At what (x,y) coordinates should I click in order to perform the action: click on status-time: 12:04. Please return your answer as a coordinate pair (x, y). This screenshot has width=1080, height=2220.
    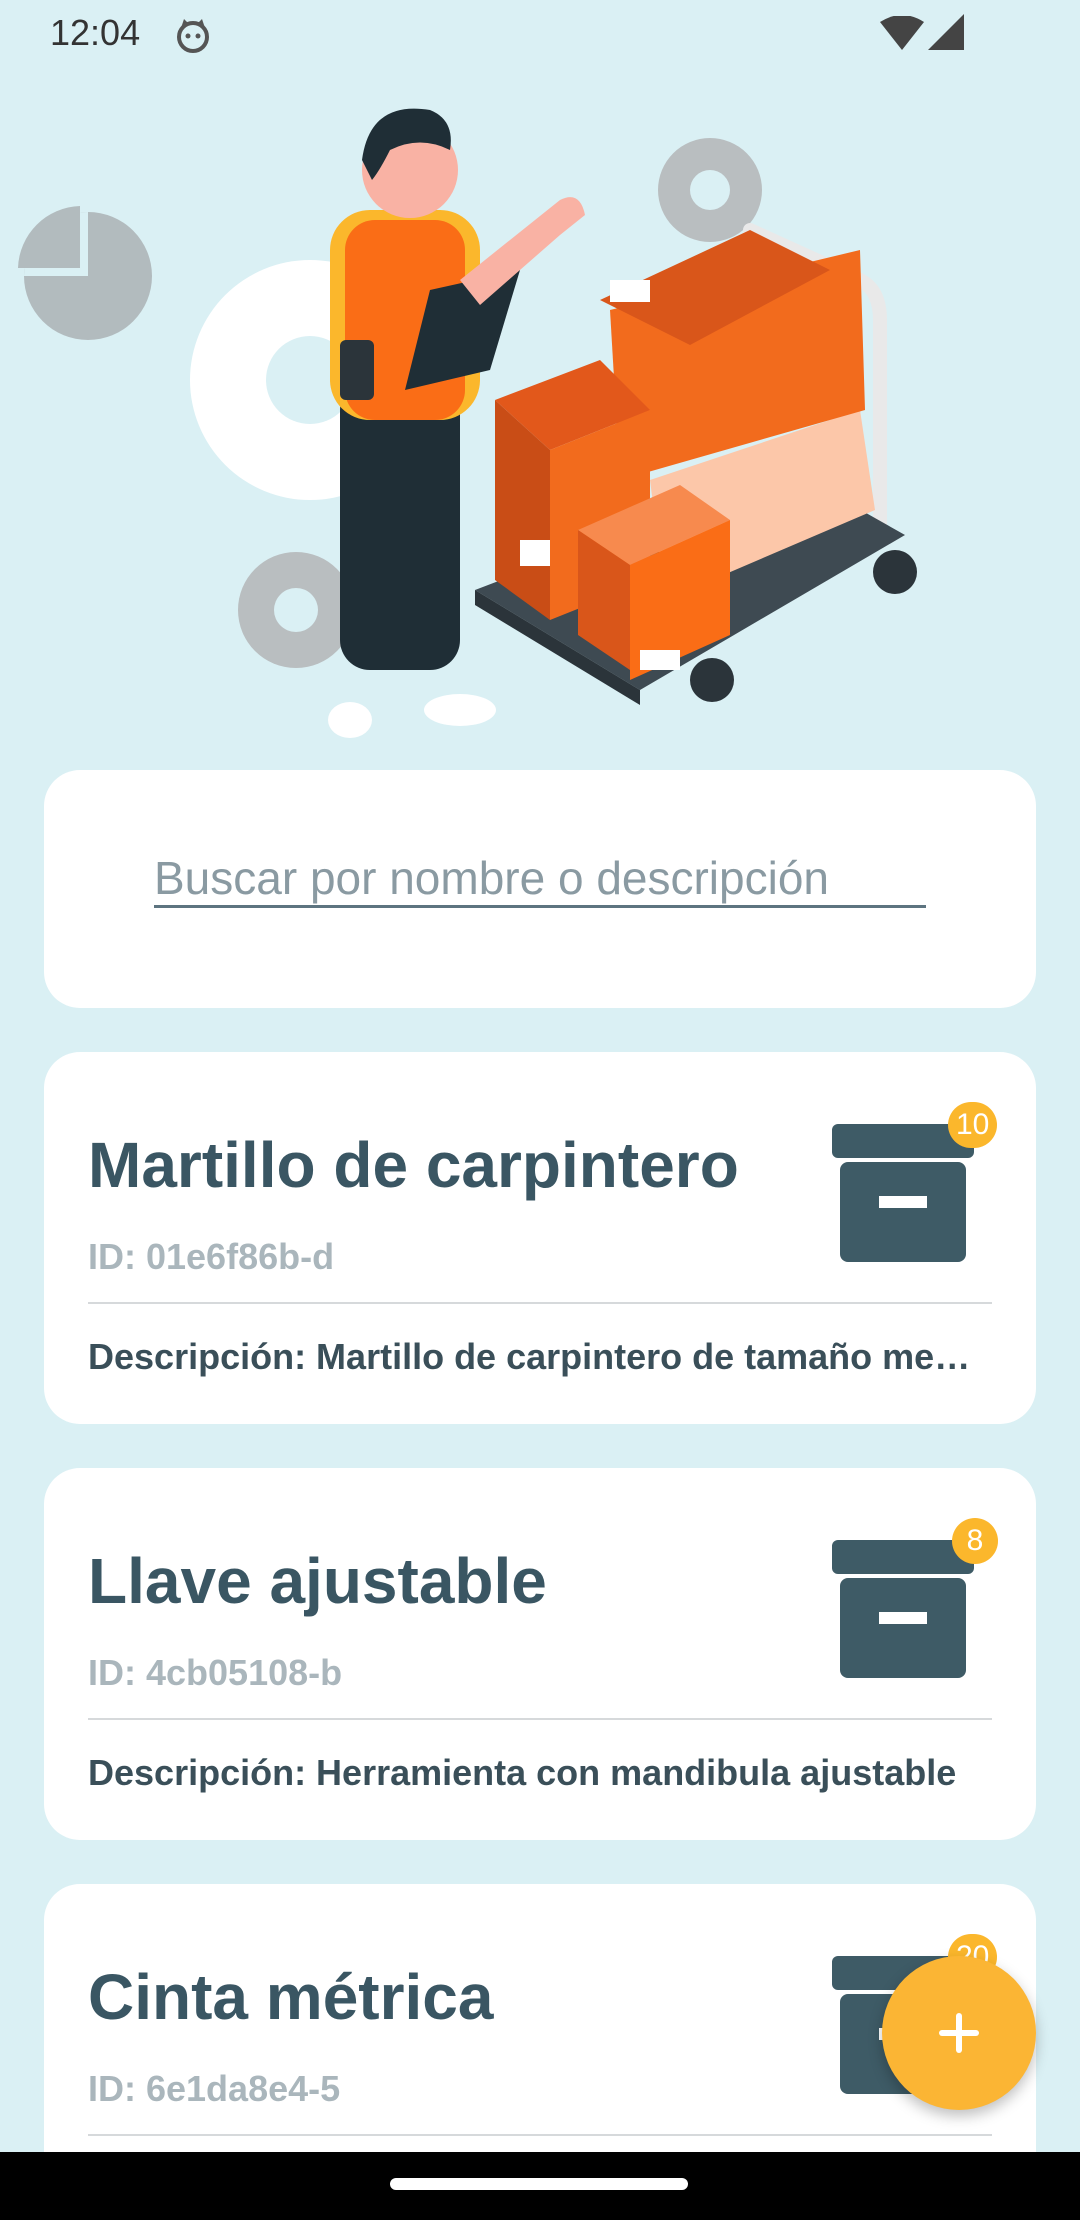
    Looking at the image, I should click on (95, 32).